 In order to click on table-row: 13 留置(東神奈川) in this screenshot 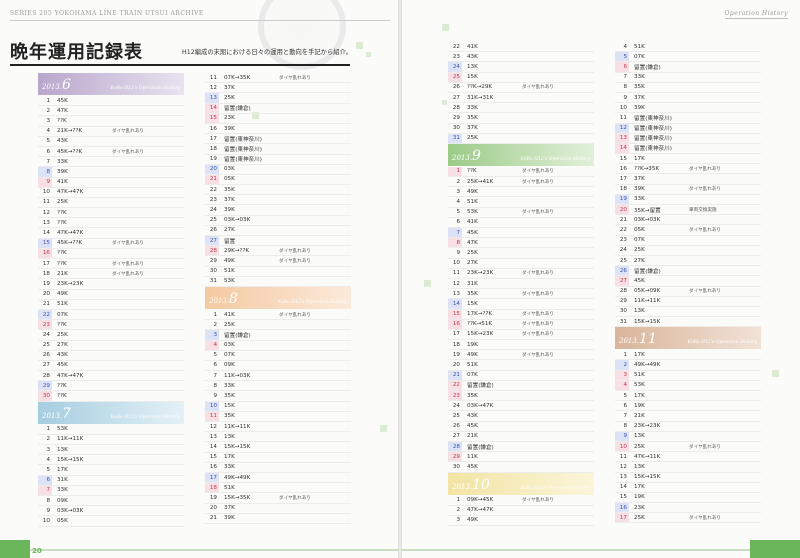, I will do `click(688, 138)`.